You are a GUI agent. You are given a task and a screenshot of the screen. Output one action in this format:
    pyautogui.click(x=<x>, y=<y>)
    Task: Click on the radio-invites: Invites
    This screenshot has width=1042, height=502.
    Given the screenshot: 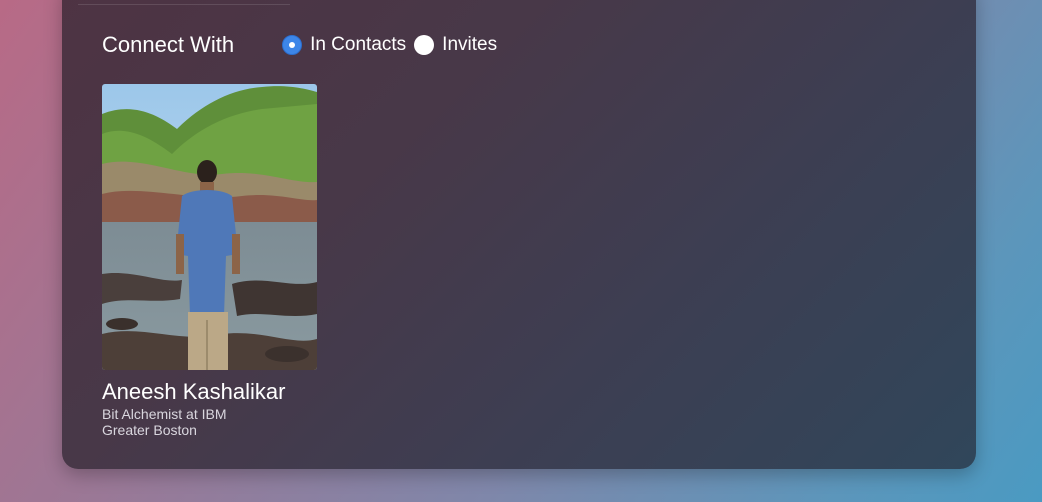 What is the action you would take?
    pyautogui.click(x=455, y=45)
    